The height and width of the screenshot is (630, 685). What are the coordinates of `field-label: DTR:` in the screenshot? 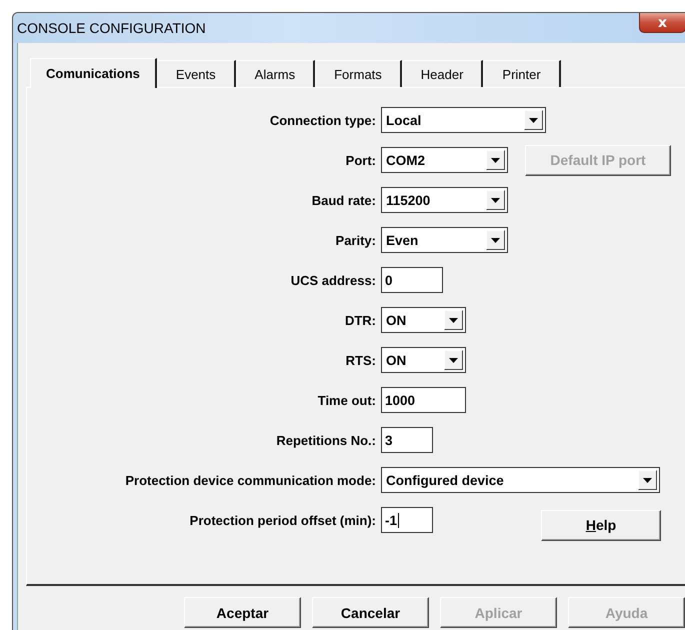 It's located at (360, 320).